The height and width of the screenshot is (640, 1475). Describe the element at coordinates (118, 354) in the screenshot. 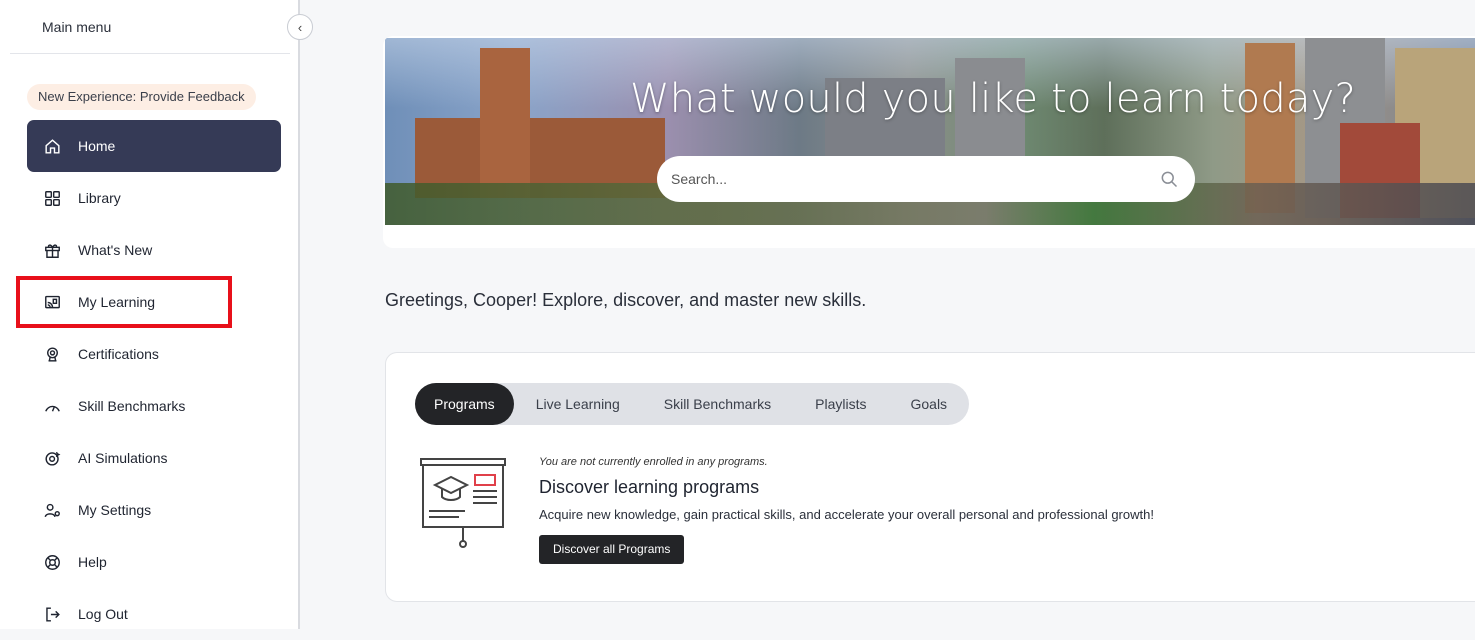

I see `nav-item-label: Certifications` at that location.